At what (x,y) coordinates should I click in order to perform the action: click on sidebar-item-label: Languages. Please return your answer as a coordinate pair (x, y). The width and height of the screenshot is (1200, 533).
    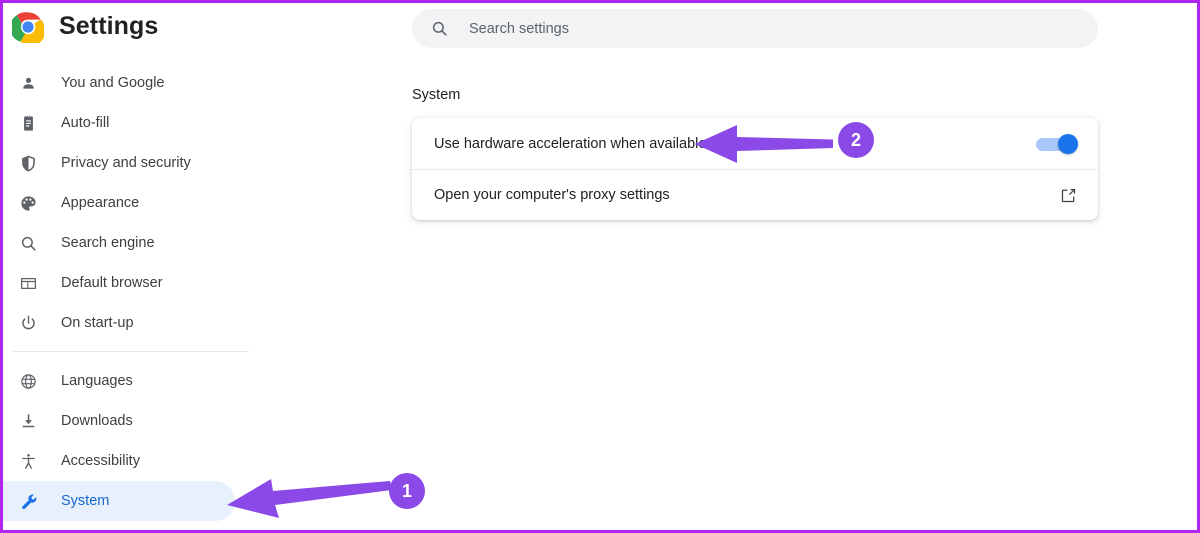
    Looking at the image, I should click on (97, 381).